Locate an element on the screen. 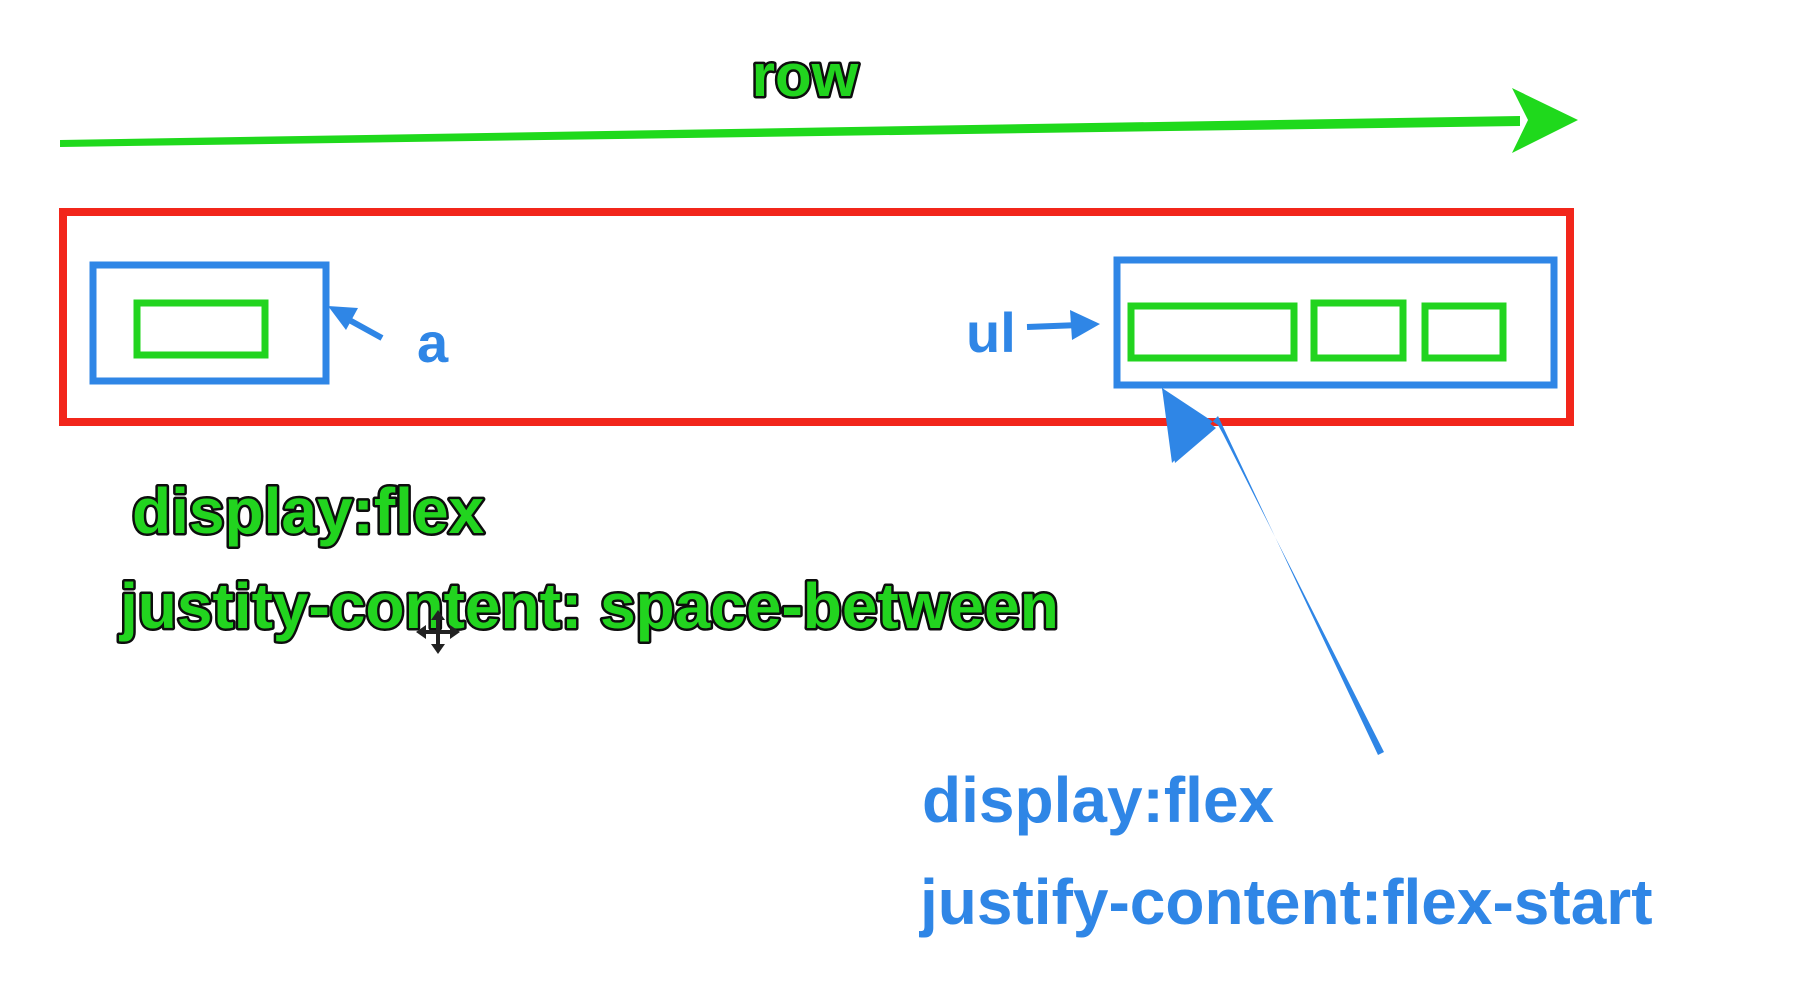 The width and height of the screenshot is (1794, 981). row-axis-arrowhead is located at coordinates (1545, 120).